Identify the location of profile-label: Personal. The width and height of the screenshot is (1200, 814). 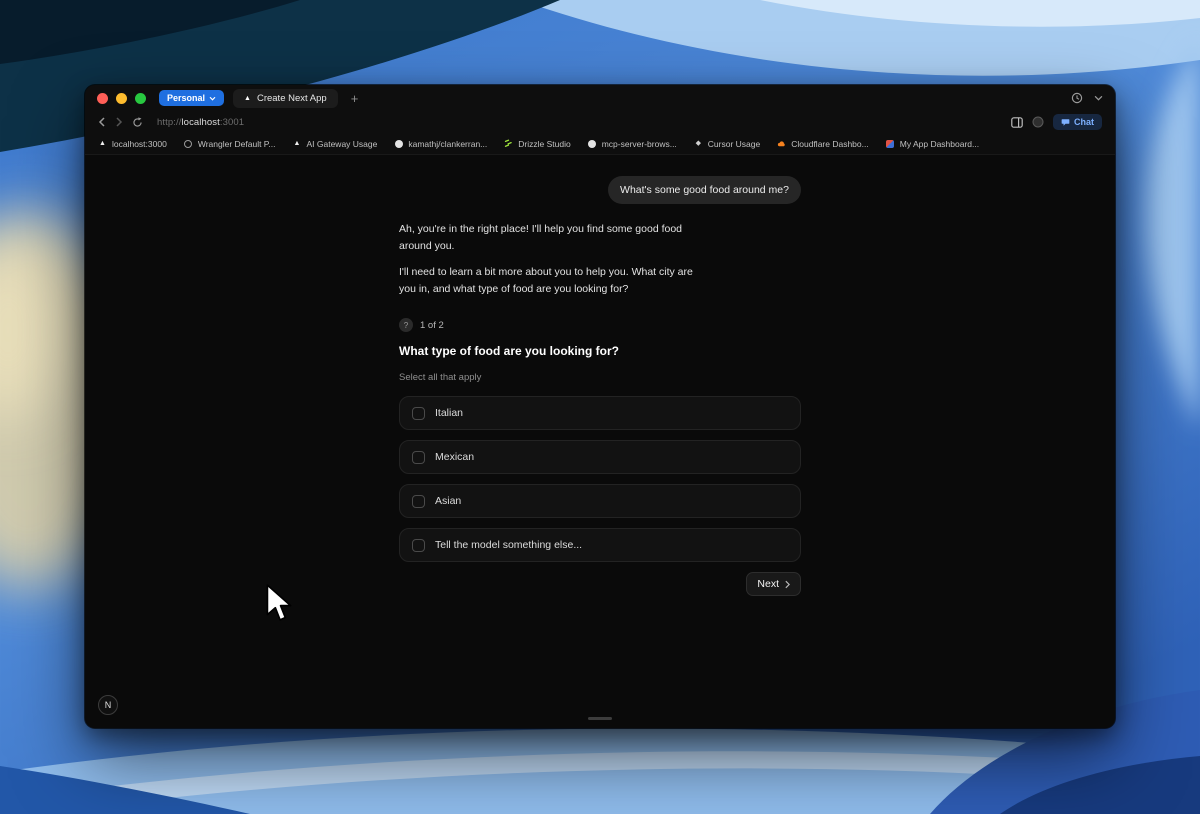
(186, 98).